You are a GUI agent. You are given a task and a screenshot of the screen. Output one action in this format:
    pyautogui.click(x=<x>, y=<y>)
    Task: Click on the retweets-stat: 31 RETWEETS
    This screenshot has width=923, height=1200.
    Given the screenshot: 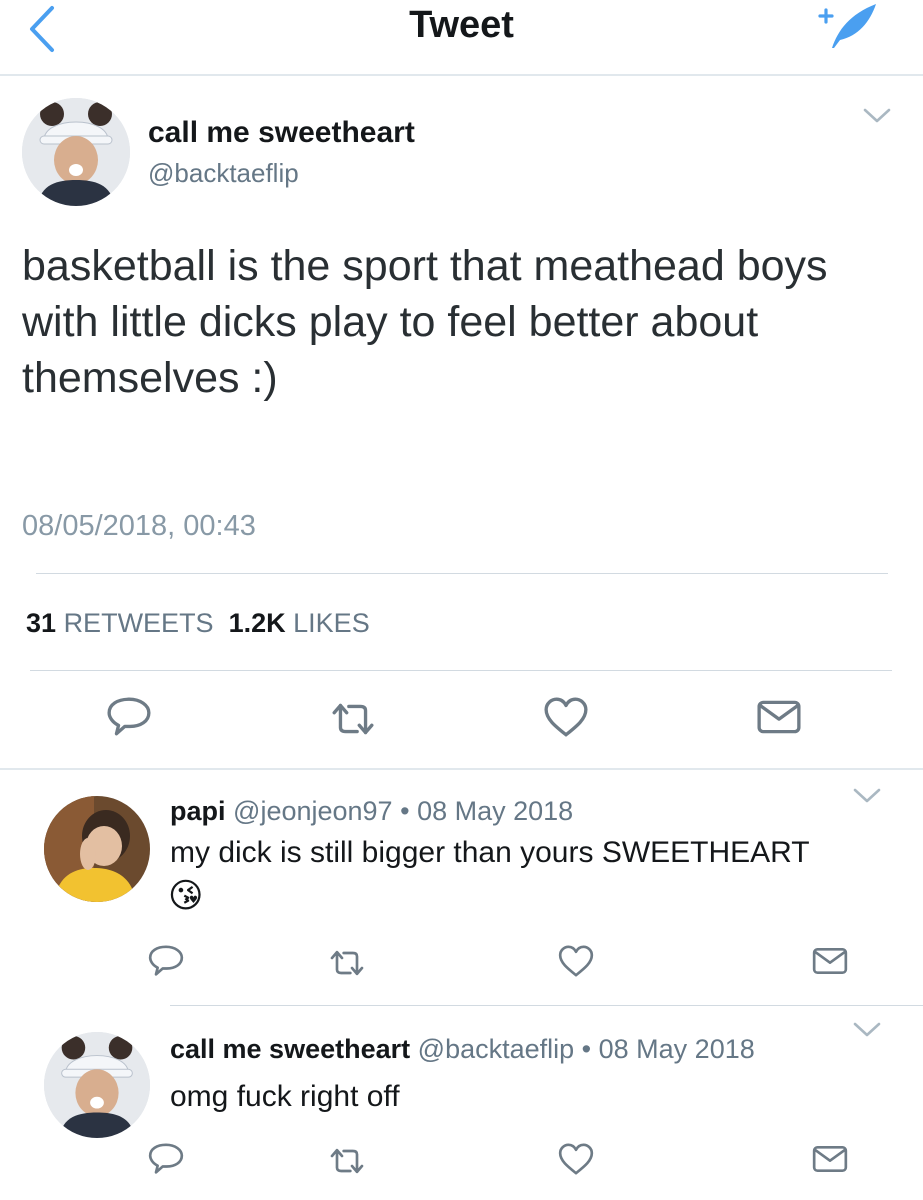 What is the action you would take?
    pyautogui.click(x=120, y=623)
    